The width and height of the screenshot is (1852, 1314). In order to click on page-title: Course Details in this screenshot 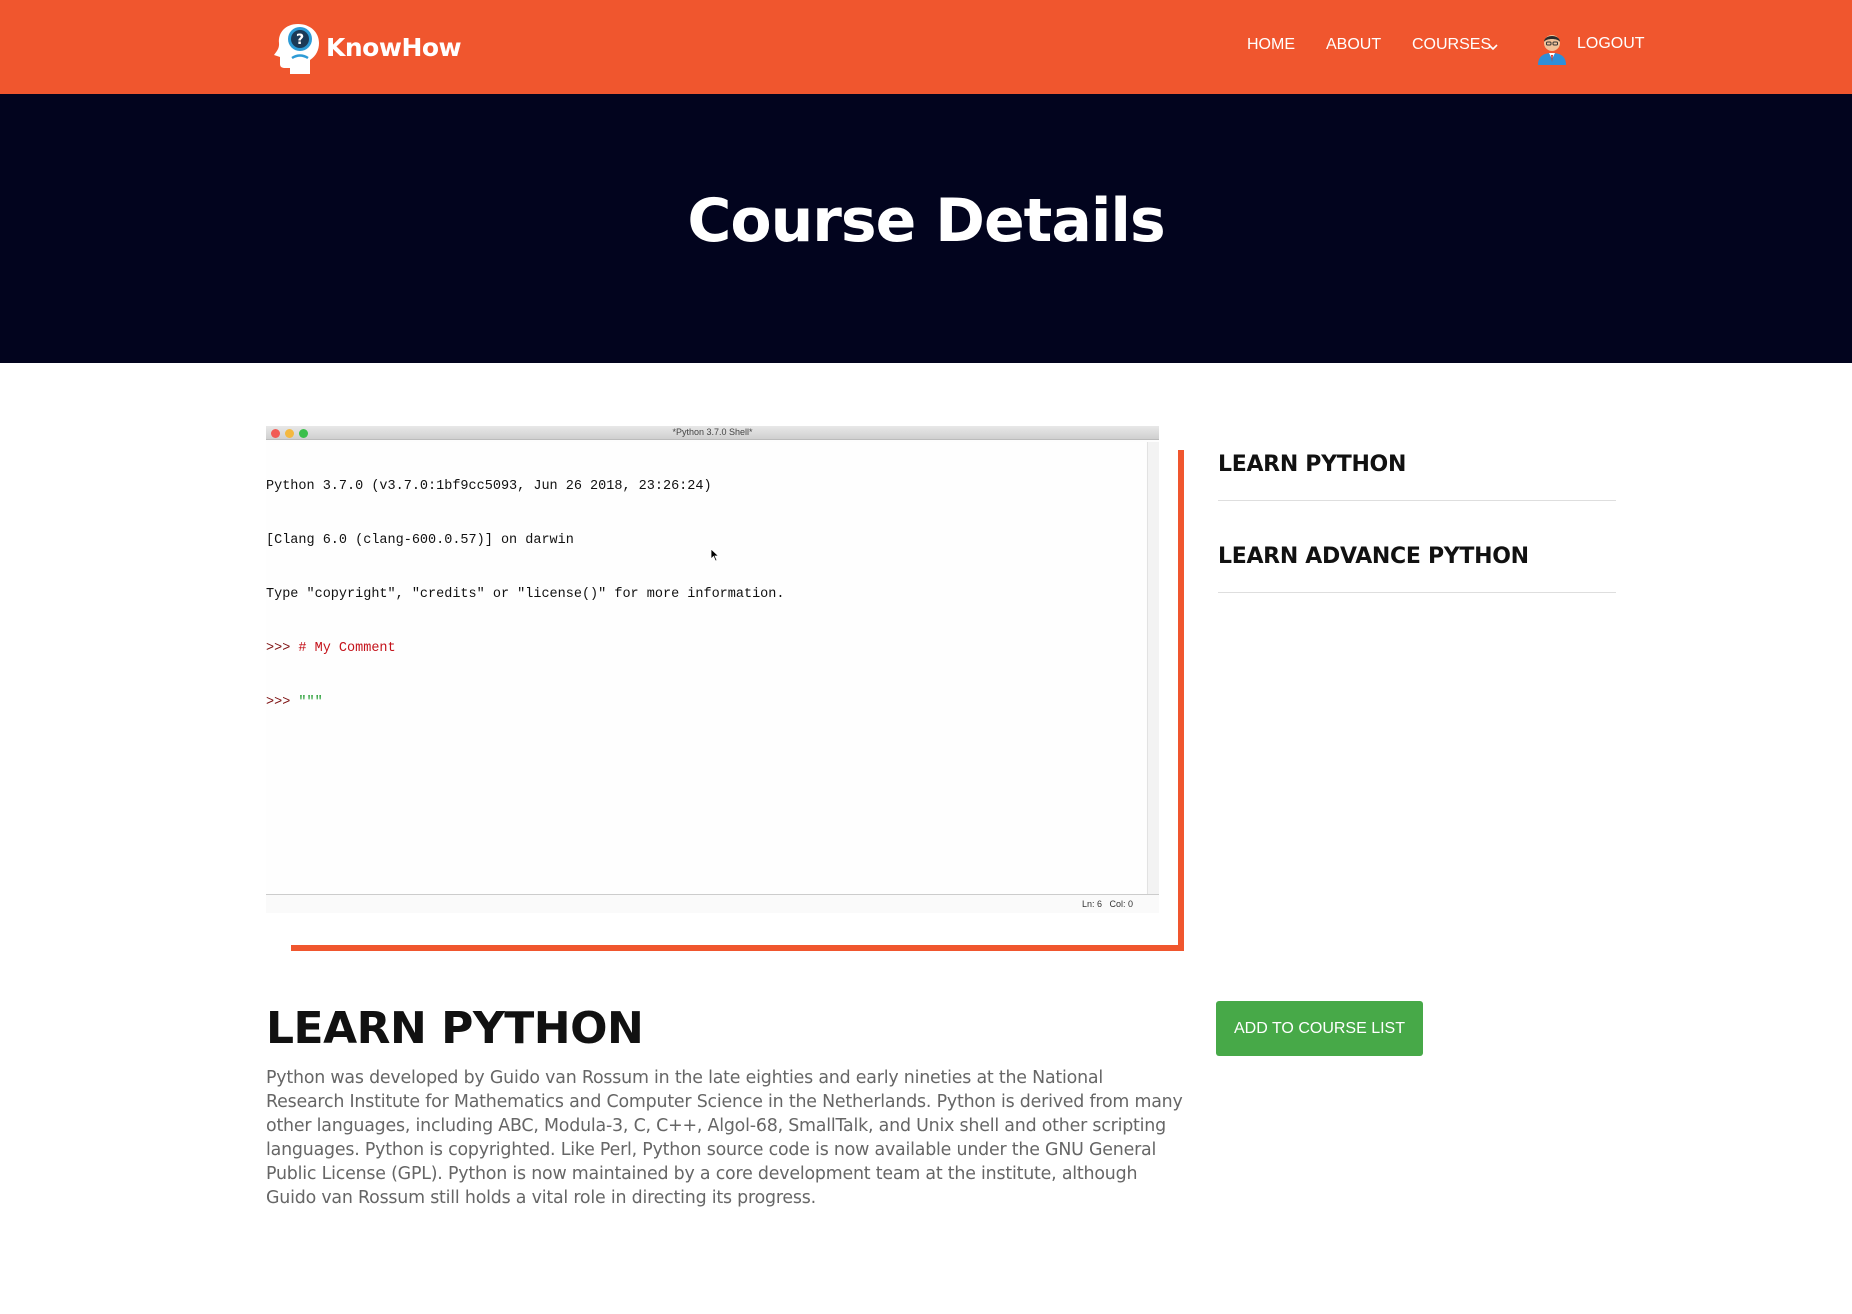, I will do `click(926, 221)`.